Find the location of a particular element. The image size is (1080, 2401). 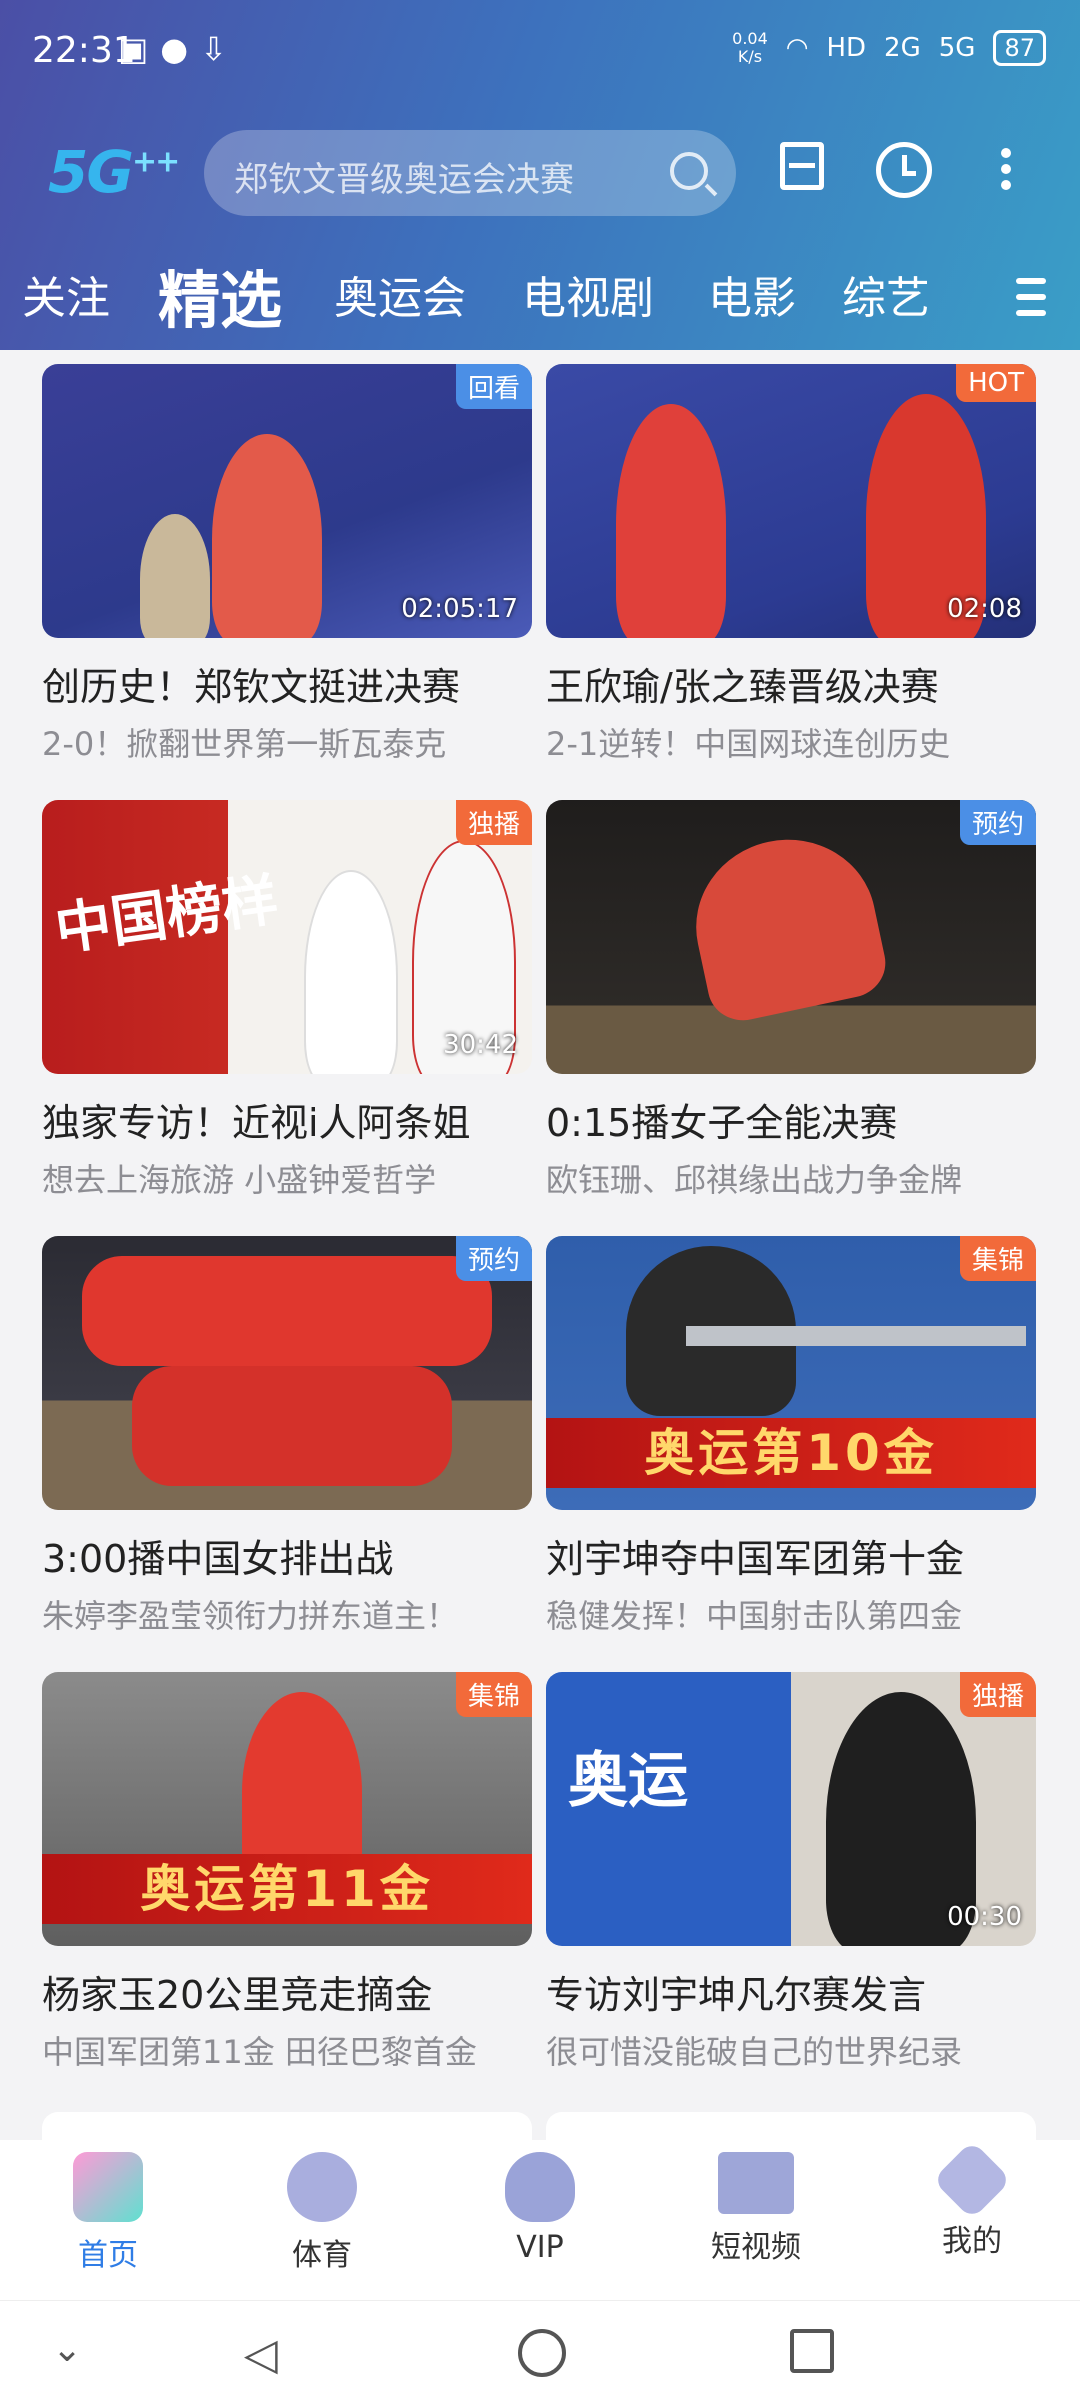

video-thumbnail: HOT 02:08 is located at coordinates (791, 501).